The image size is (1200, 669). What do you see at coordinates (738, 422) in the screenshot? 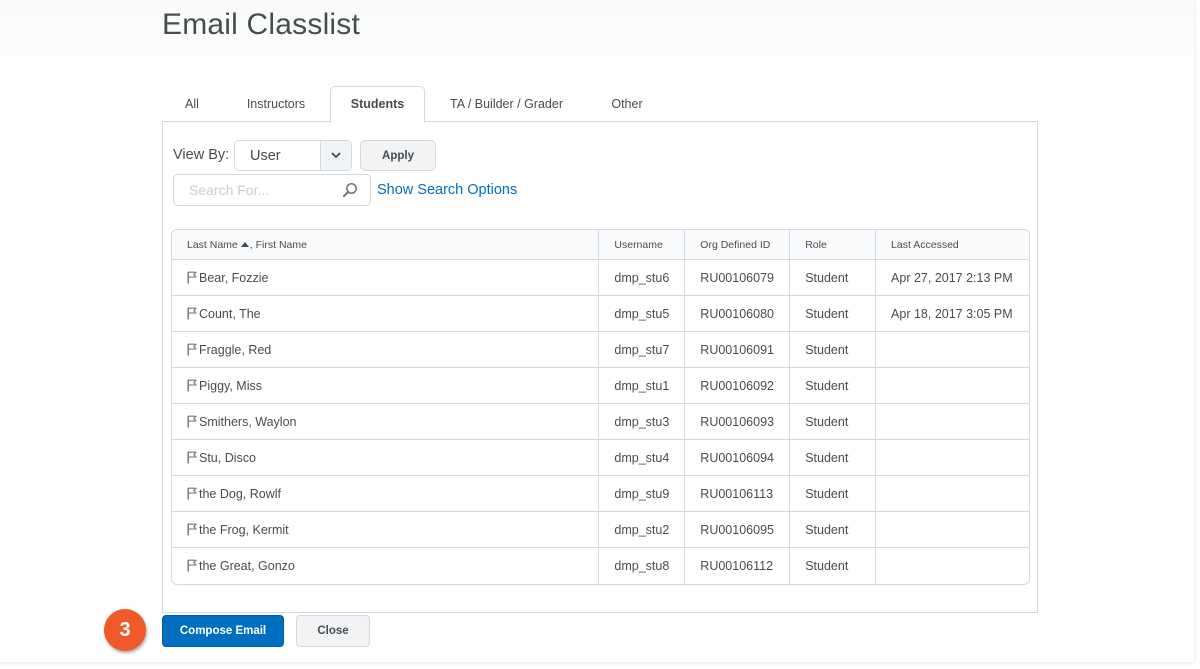
I see `cell-org-id: RU00106093` at bounding box center [738, 422].